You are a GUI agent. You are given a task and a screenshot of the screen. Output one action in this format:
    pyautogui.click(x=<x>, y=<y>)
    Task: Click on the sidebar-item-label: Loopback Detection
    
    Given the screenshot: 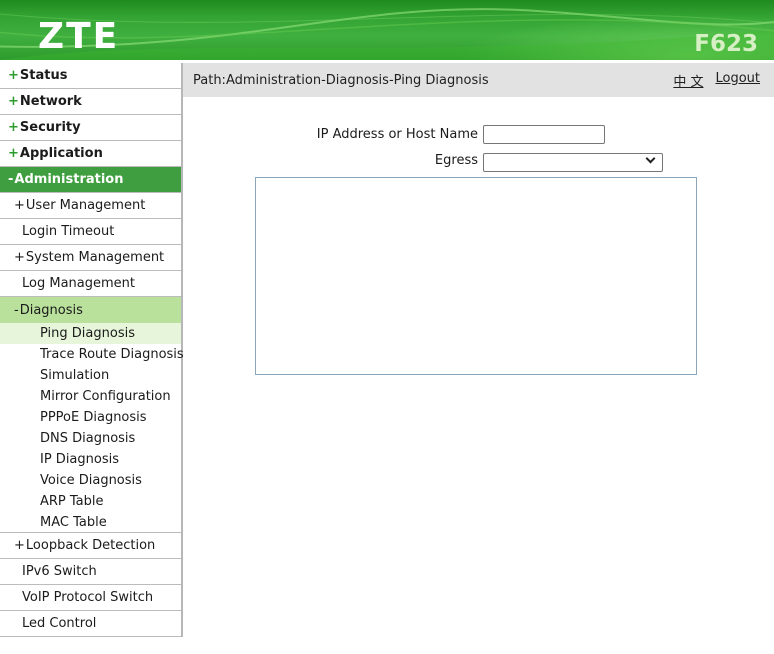 What is the action you would take?
    pyautogui.click(x=90, y=545)
    